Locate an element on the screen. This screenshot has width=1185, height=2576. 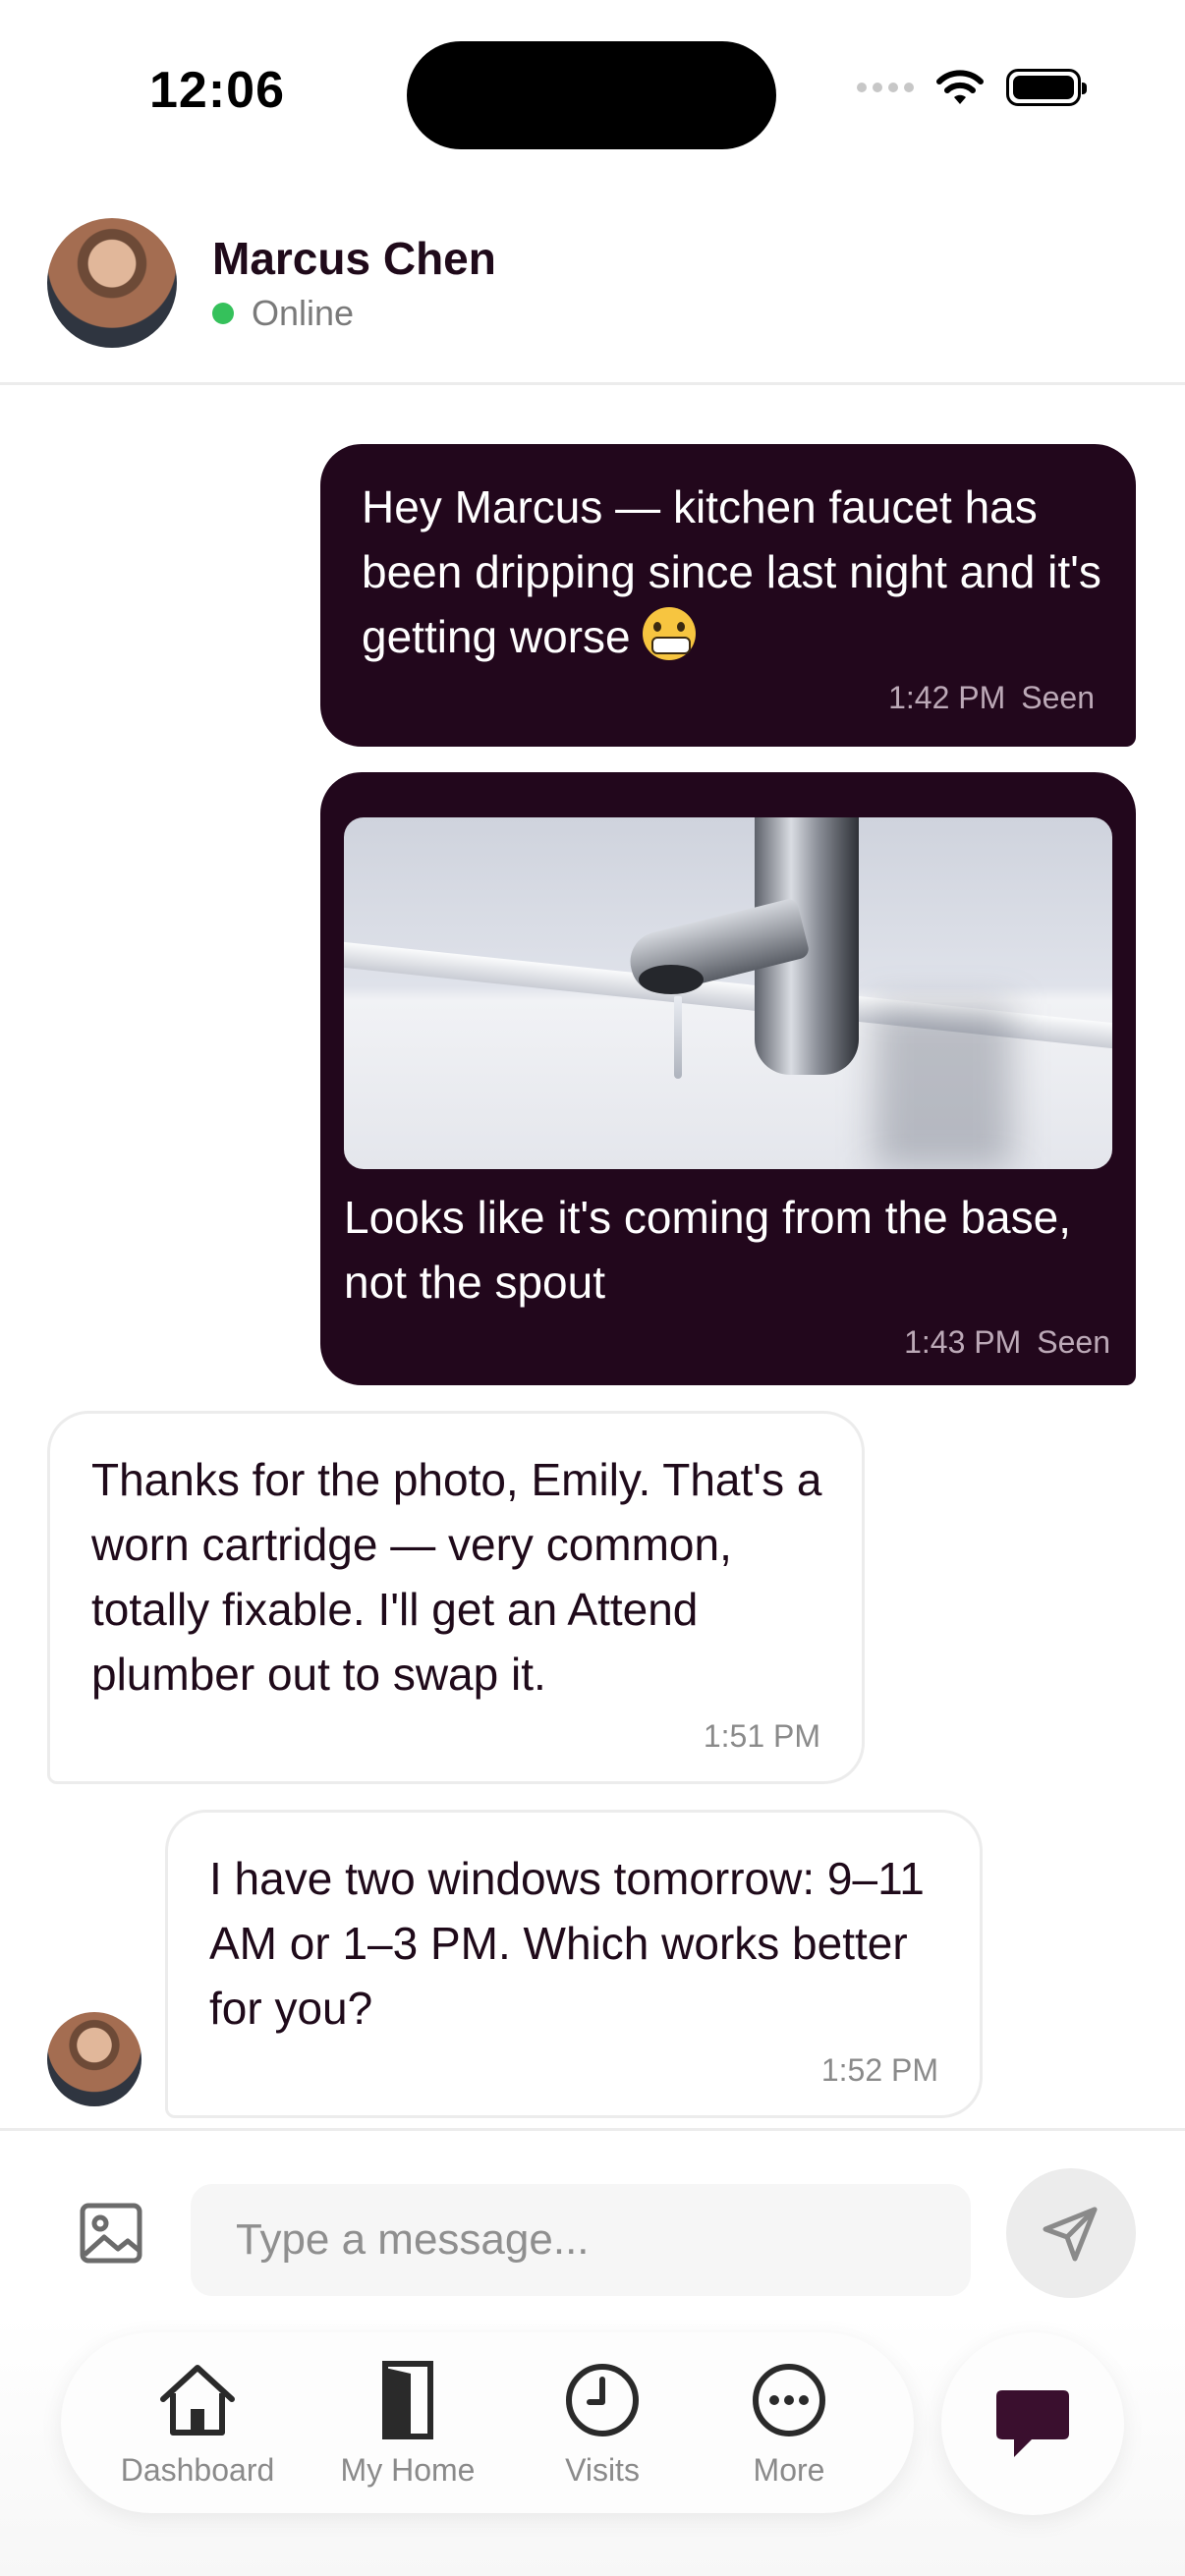
contact-avatar is located at coordinates (112, 283).